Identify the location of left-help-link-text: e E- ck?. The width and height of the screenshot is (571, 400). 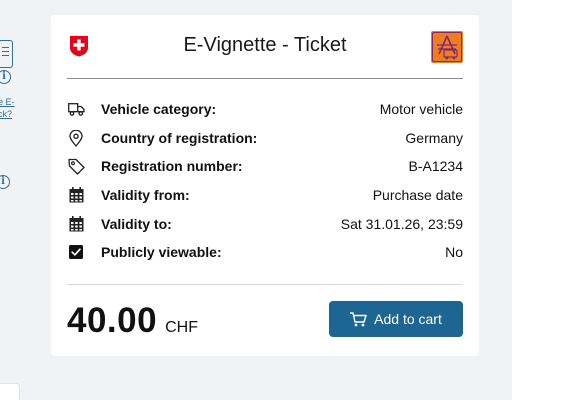
(7, 108).